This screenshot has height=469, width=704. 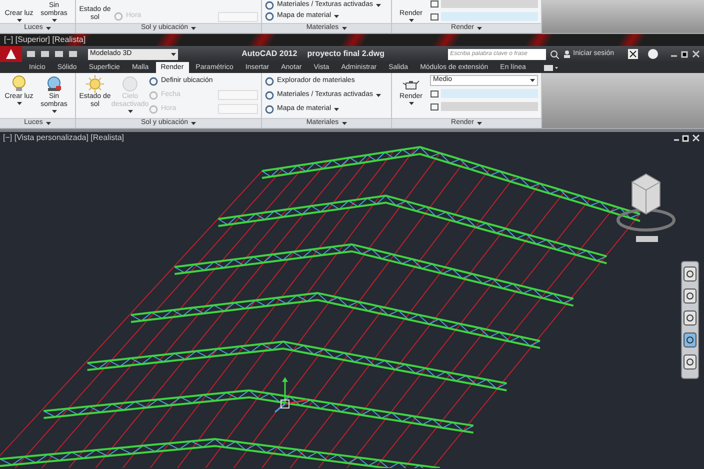 What do you see at coordinates (567, 54) in the screenshot?
I see `user-icon` at bounding box center [567, 54].